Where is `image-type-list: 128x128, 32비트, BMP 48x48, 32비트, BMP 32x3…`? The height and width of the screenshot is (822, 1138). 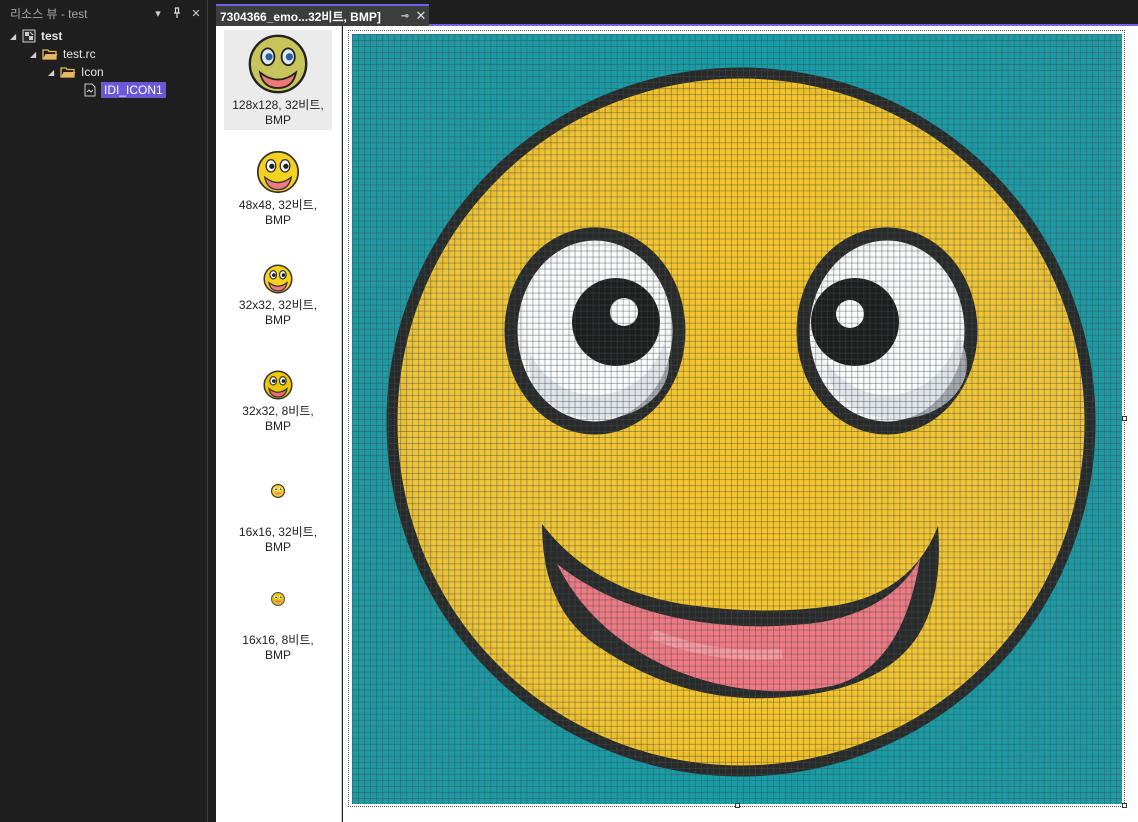 image-type-list: 128x128, 32비트, BMP 48x48, 32비트, BMP 32x3… is located at coordinates (279, 424).